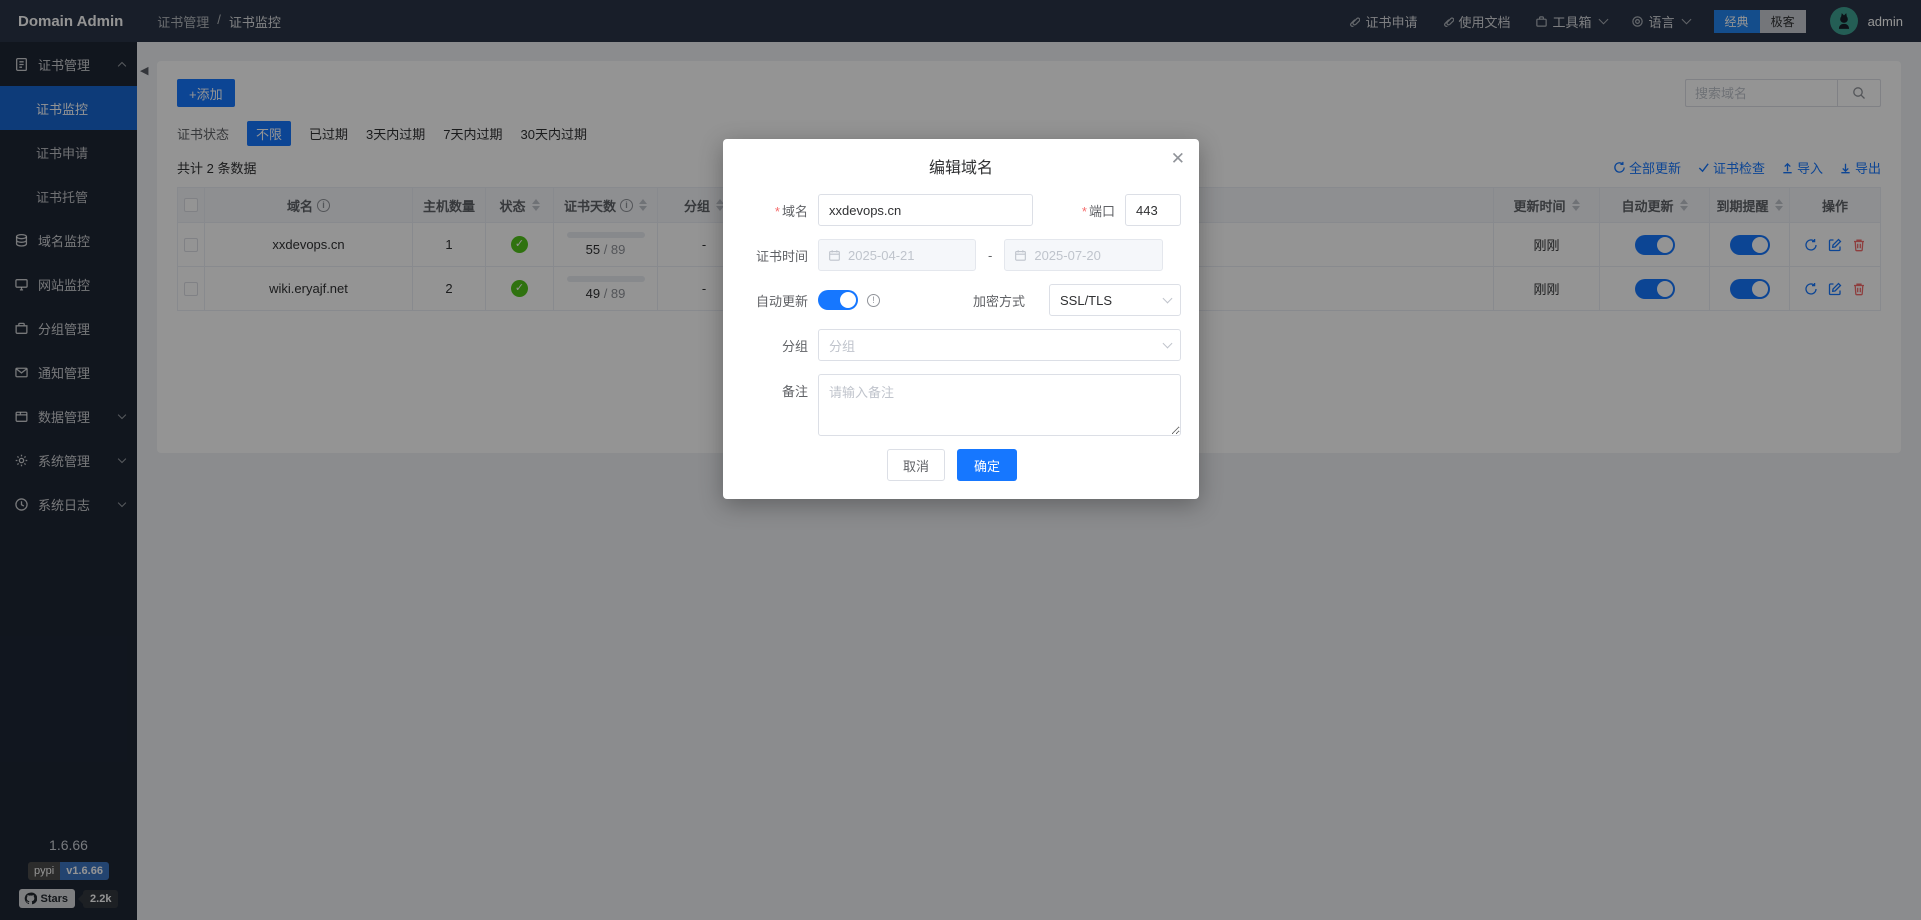  I want to click on encryption-label: 加密方式, so click(998, 301).